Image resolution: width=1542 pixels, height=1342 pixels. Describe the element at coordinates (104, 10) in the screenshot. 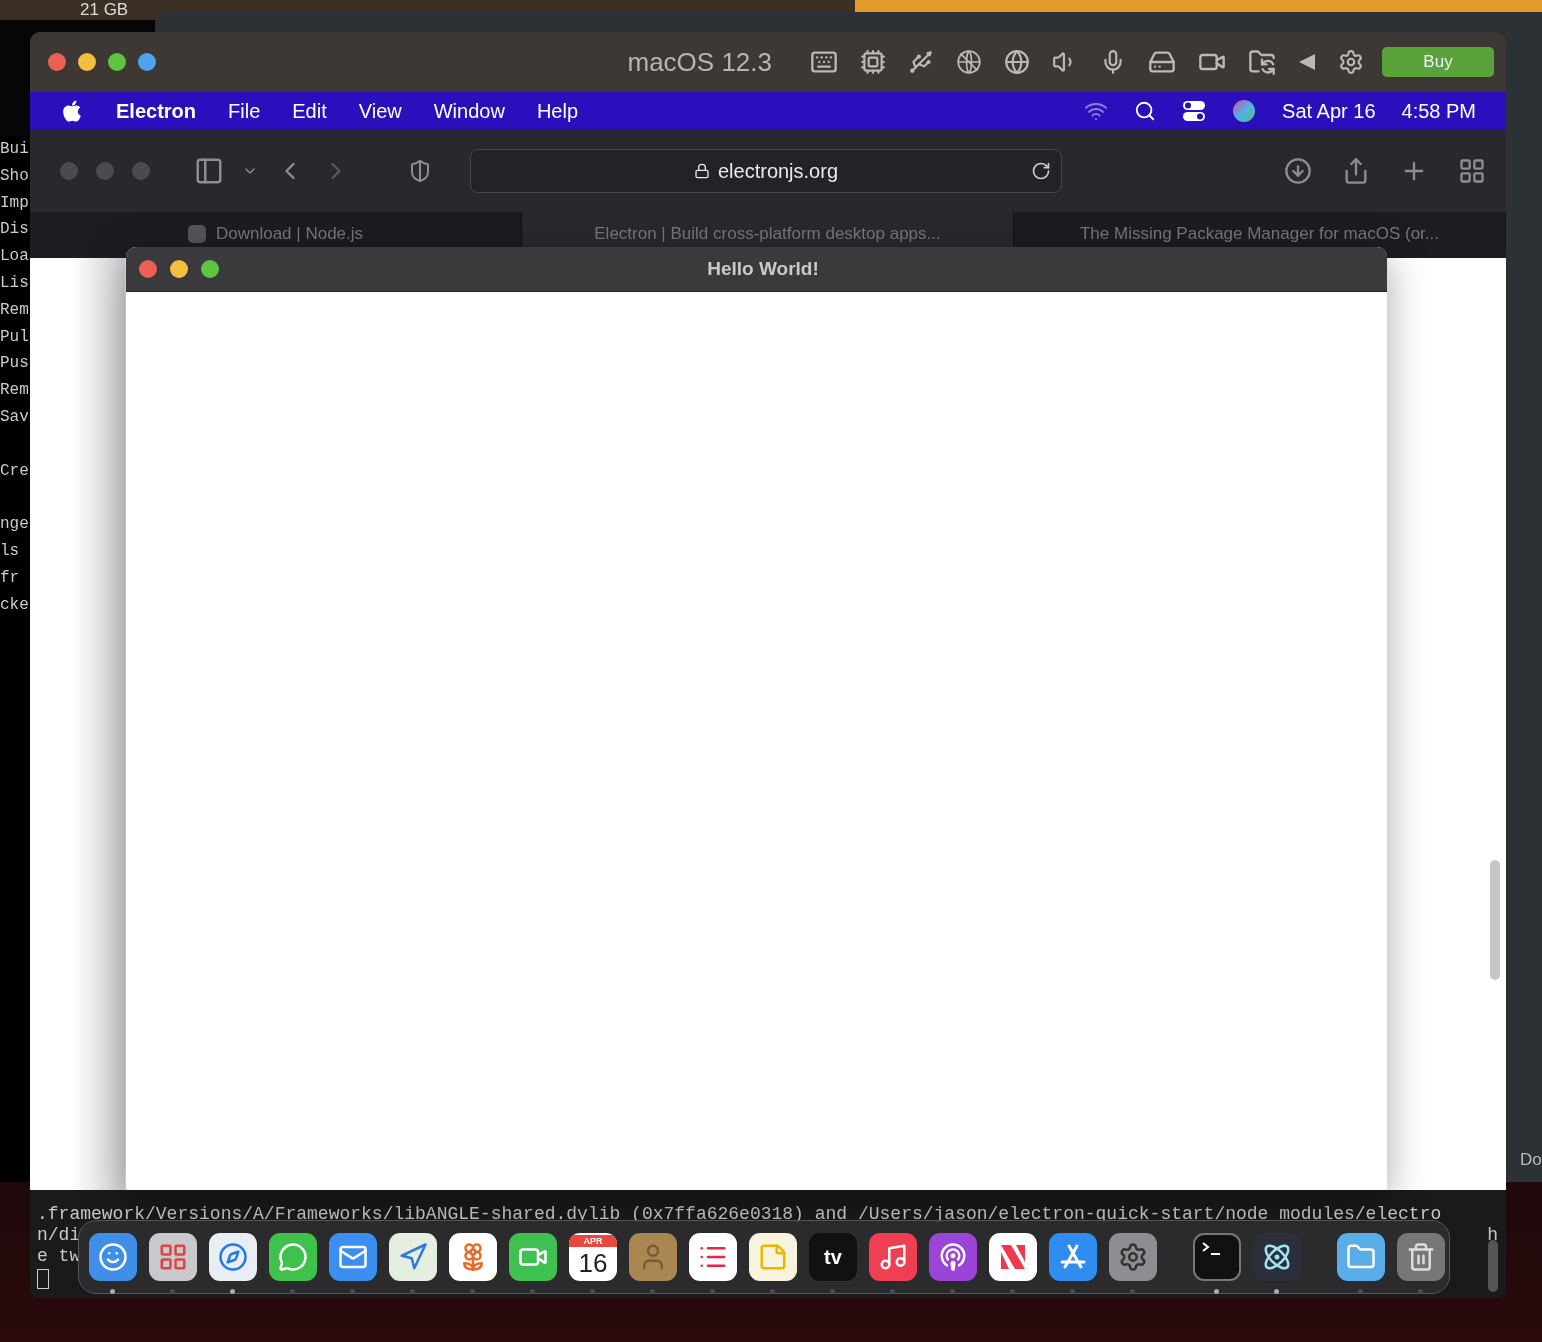

I see `memory-usage: 21 GB` at that location.